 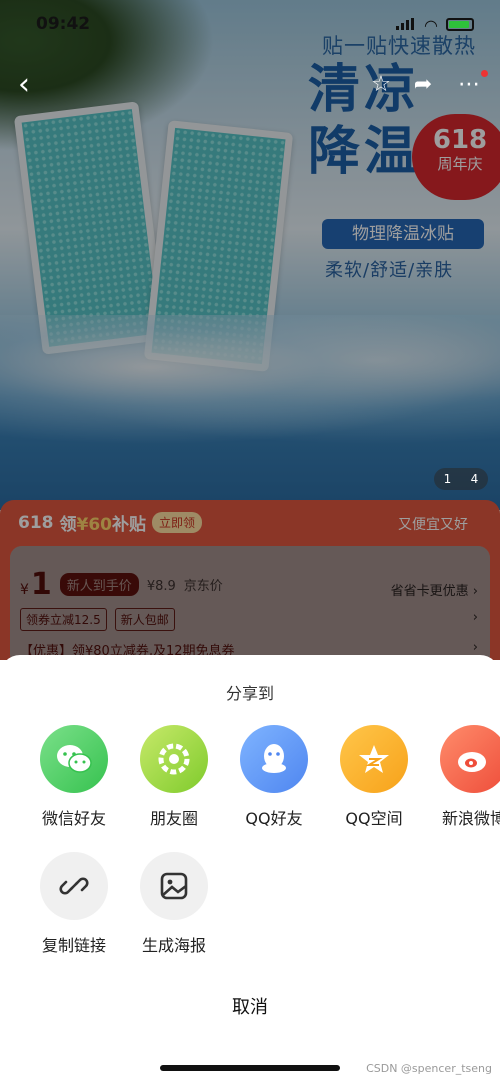 I want to click on more-icon: ⋯, so click(x=469, y=85).